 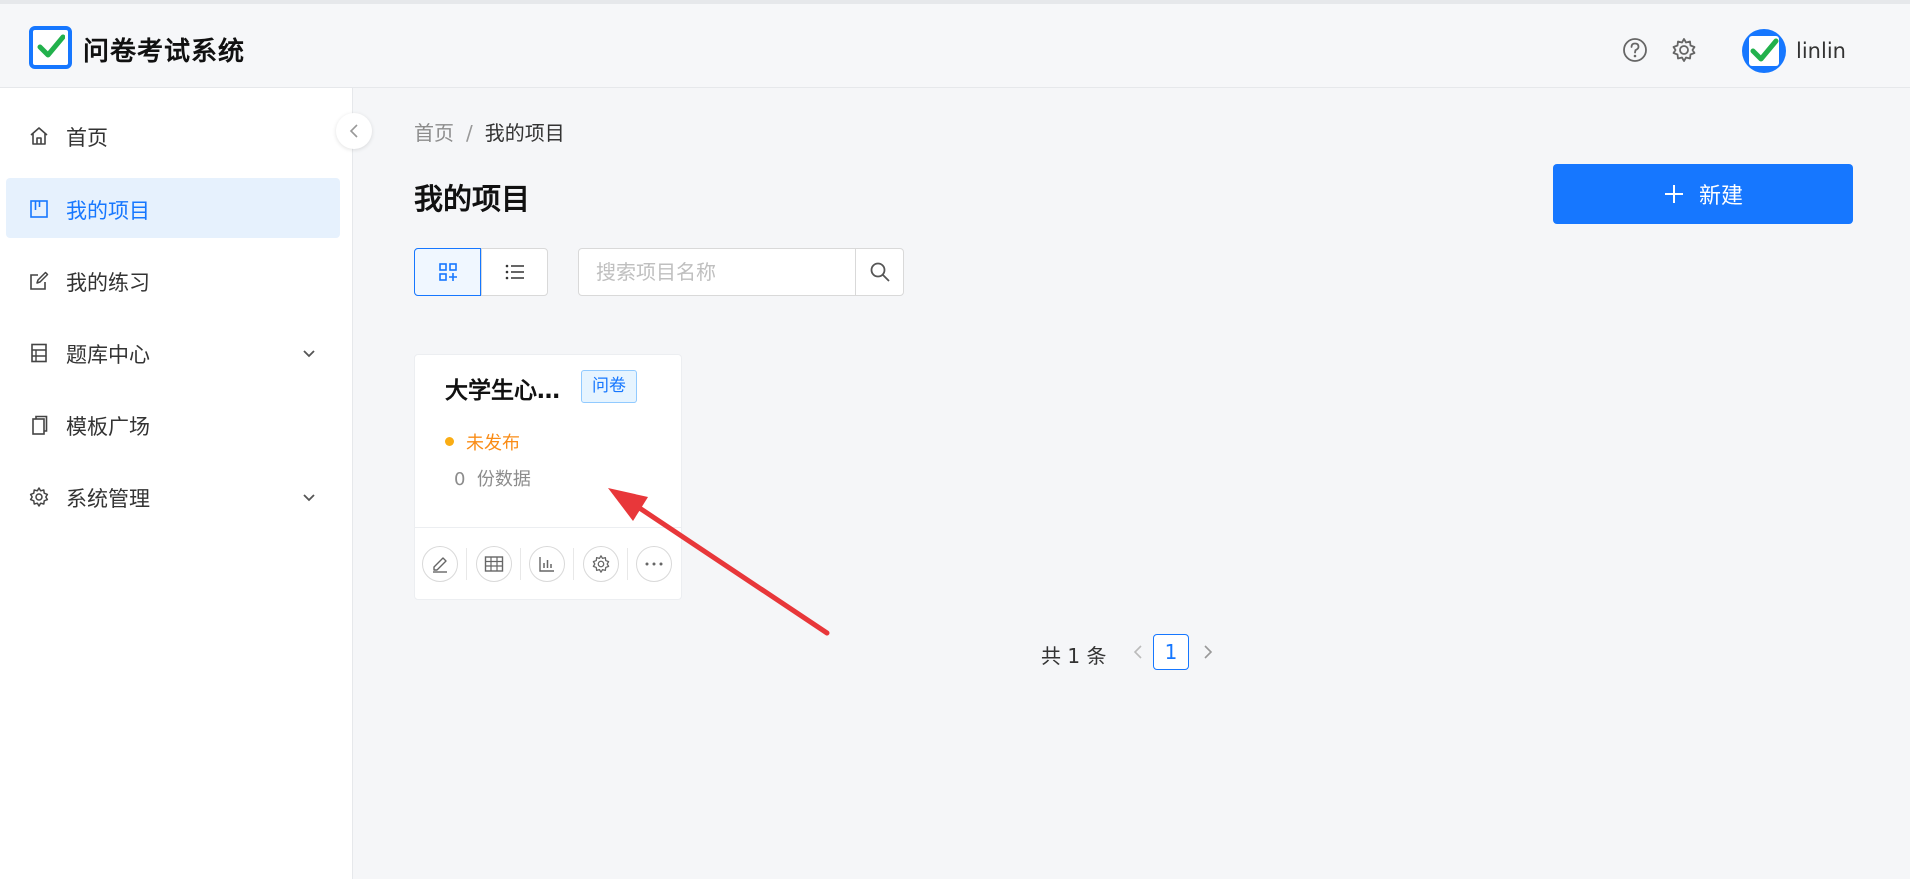 I want to click on sidebar-item-label: 首页, so click(x=87, y=138).